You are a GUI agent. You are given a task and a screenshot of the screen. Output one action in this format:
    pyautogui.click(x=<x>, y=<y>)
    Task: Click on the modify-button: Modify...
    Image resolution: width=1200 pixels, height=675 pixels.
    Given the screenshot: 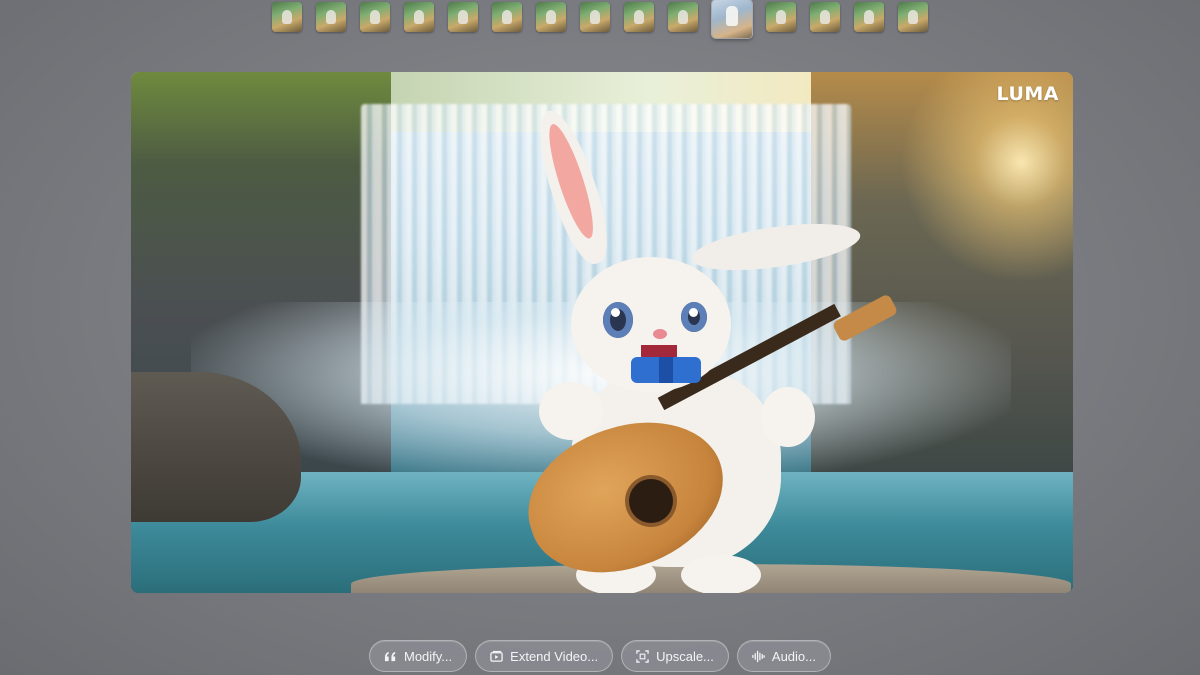 What is the action you would take?
    pyautogui.click(x=418, y=656)
    